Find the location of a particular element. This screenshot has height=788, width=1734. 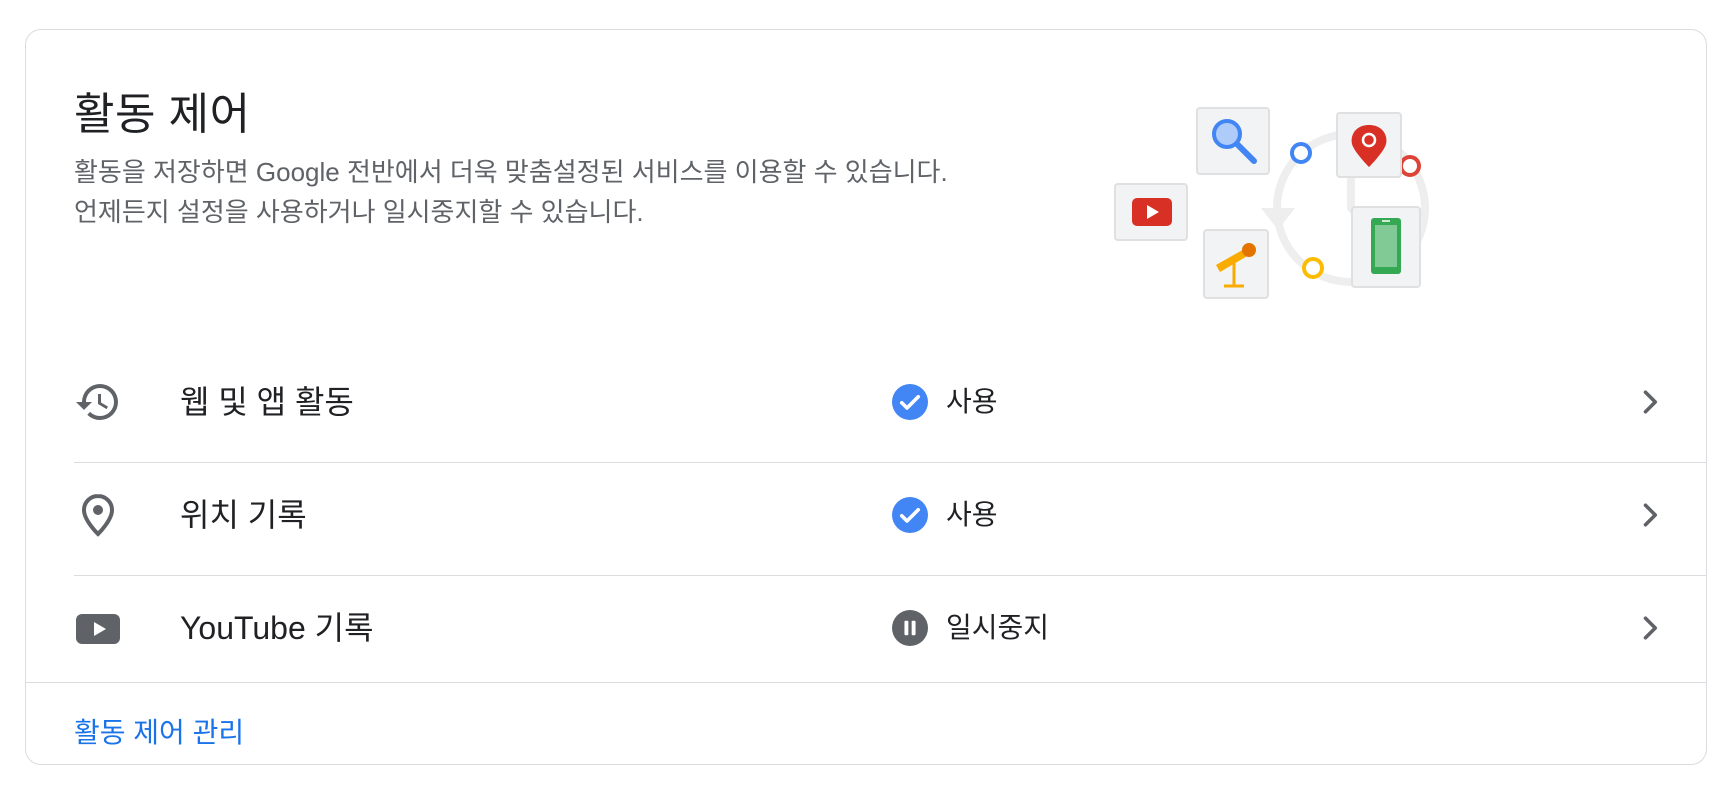

map-pin-card-icon is located at coordinates (1369, 145).